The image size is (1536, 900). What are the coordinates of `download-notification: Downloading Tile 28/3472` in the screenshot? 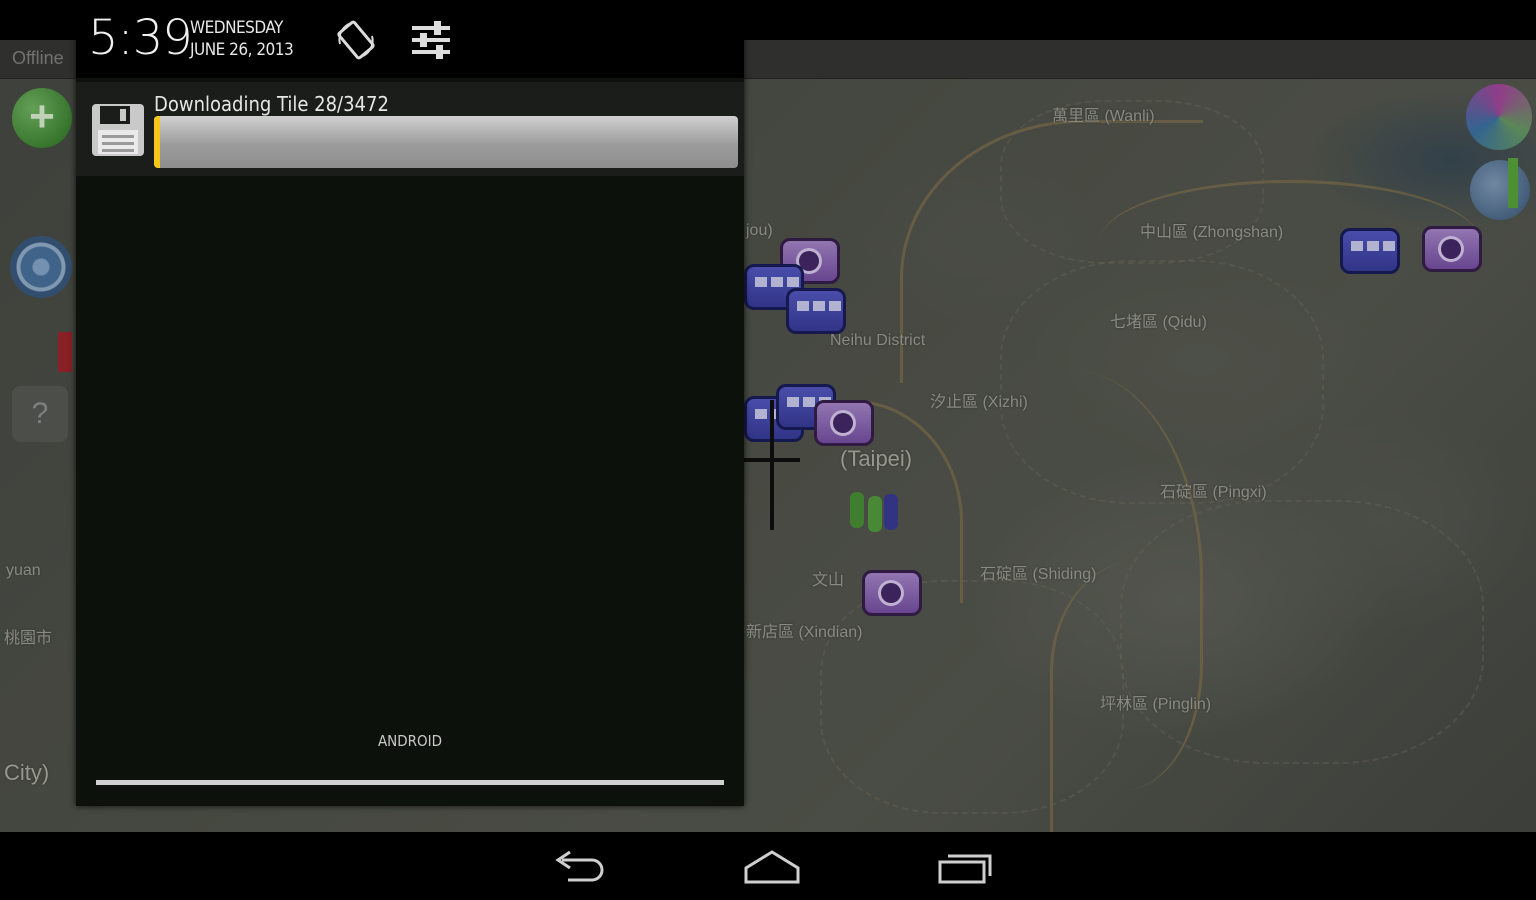 It's located at (410, 129).